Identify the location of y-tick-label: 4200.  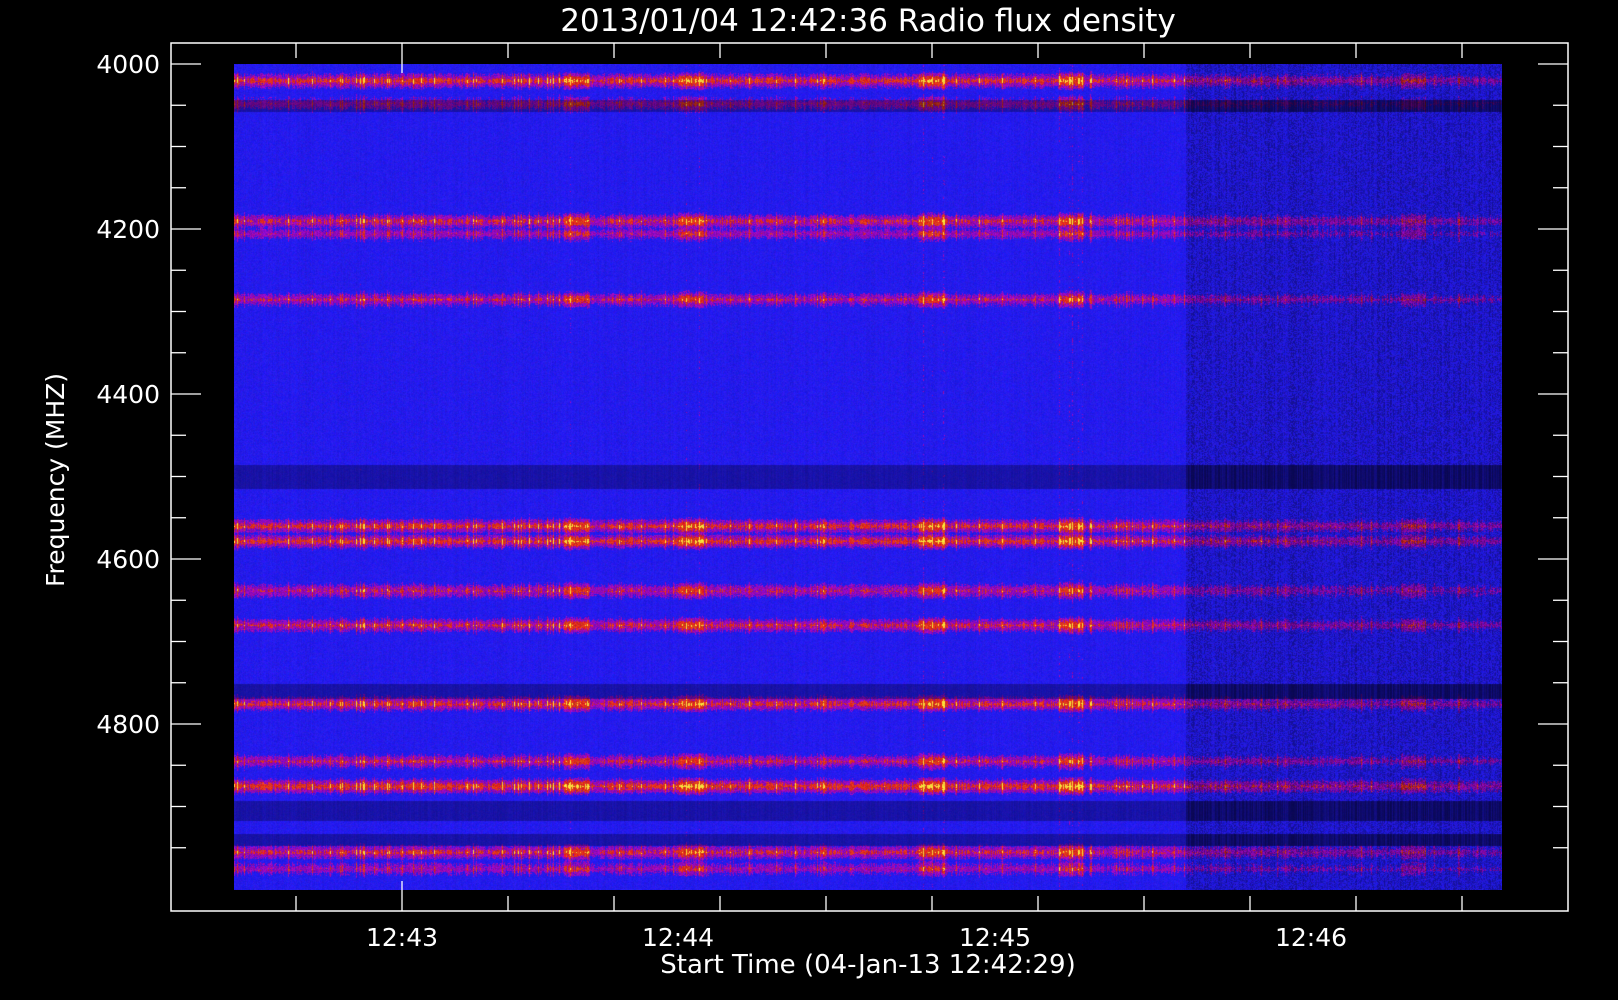
(128, 229).